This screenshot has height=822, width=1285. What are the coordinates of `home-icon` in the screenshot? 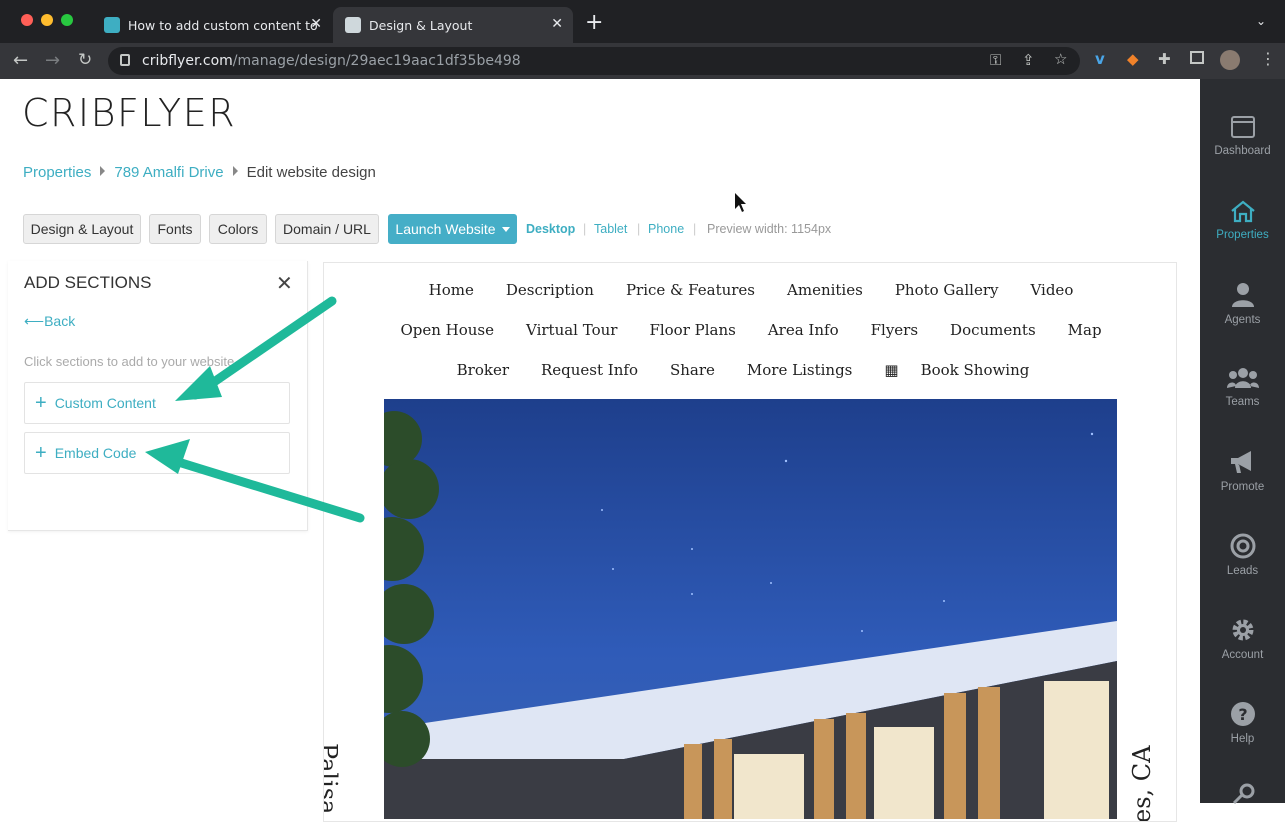 It's located at (1242, 211).